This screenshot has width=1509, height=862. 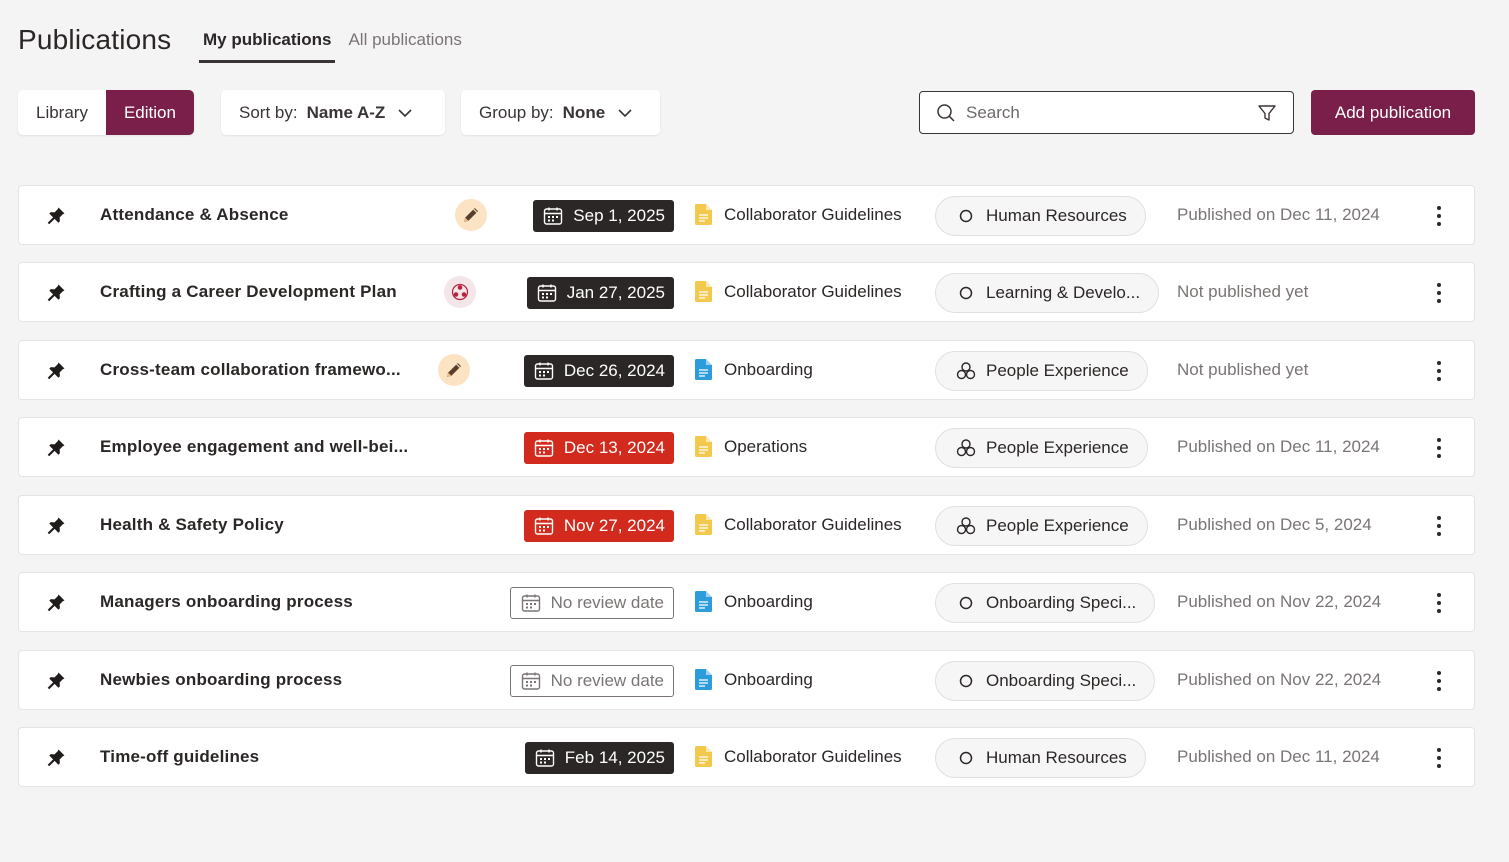 What do you see at coordinates (62, 112) in the screenshot?
I see `library-view-button: Library` at bounding box center [62, 112].